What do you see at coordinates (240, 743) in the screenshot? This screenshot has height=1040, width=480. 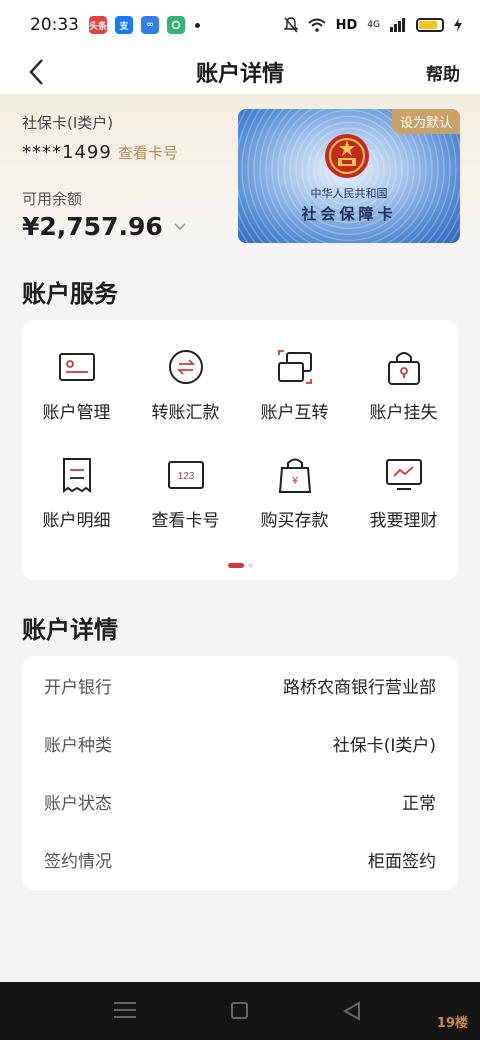 I see `detail-row-account-type: 账户种类 社保卡(I类户)` at bounding box center [240, 743].